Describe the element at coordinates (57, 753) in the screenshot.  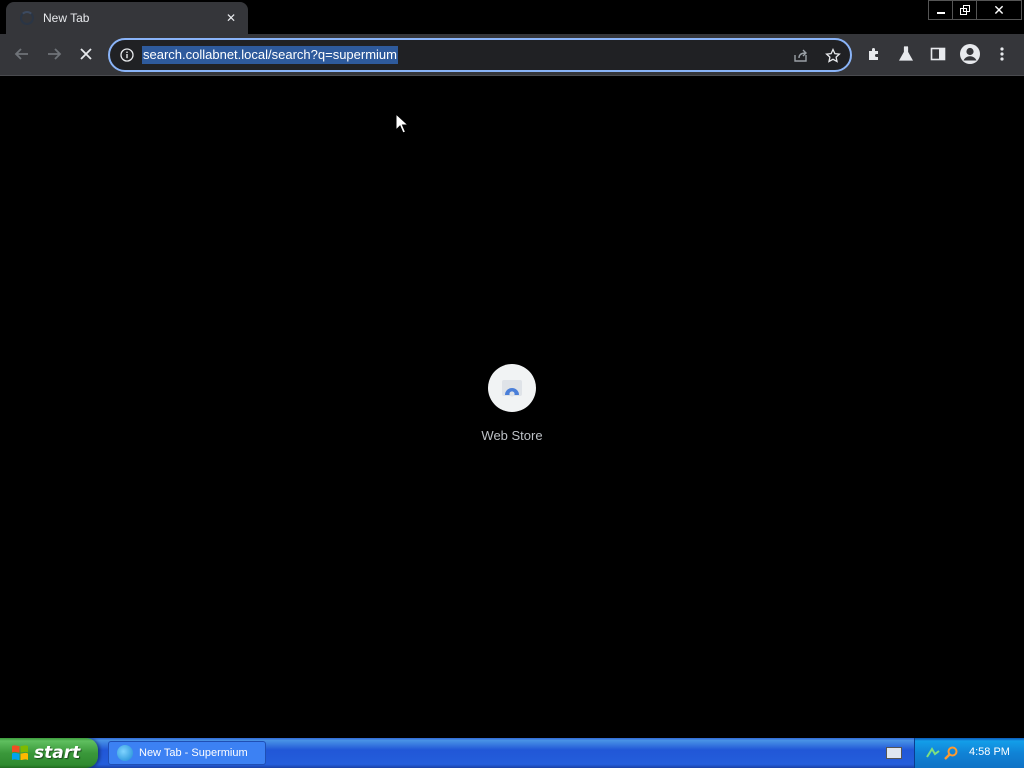
I see `start-label: start` at that location.